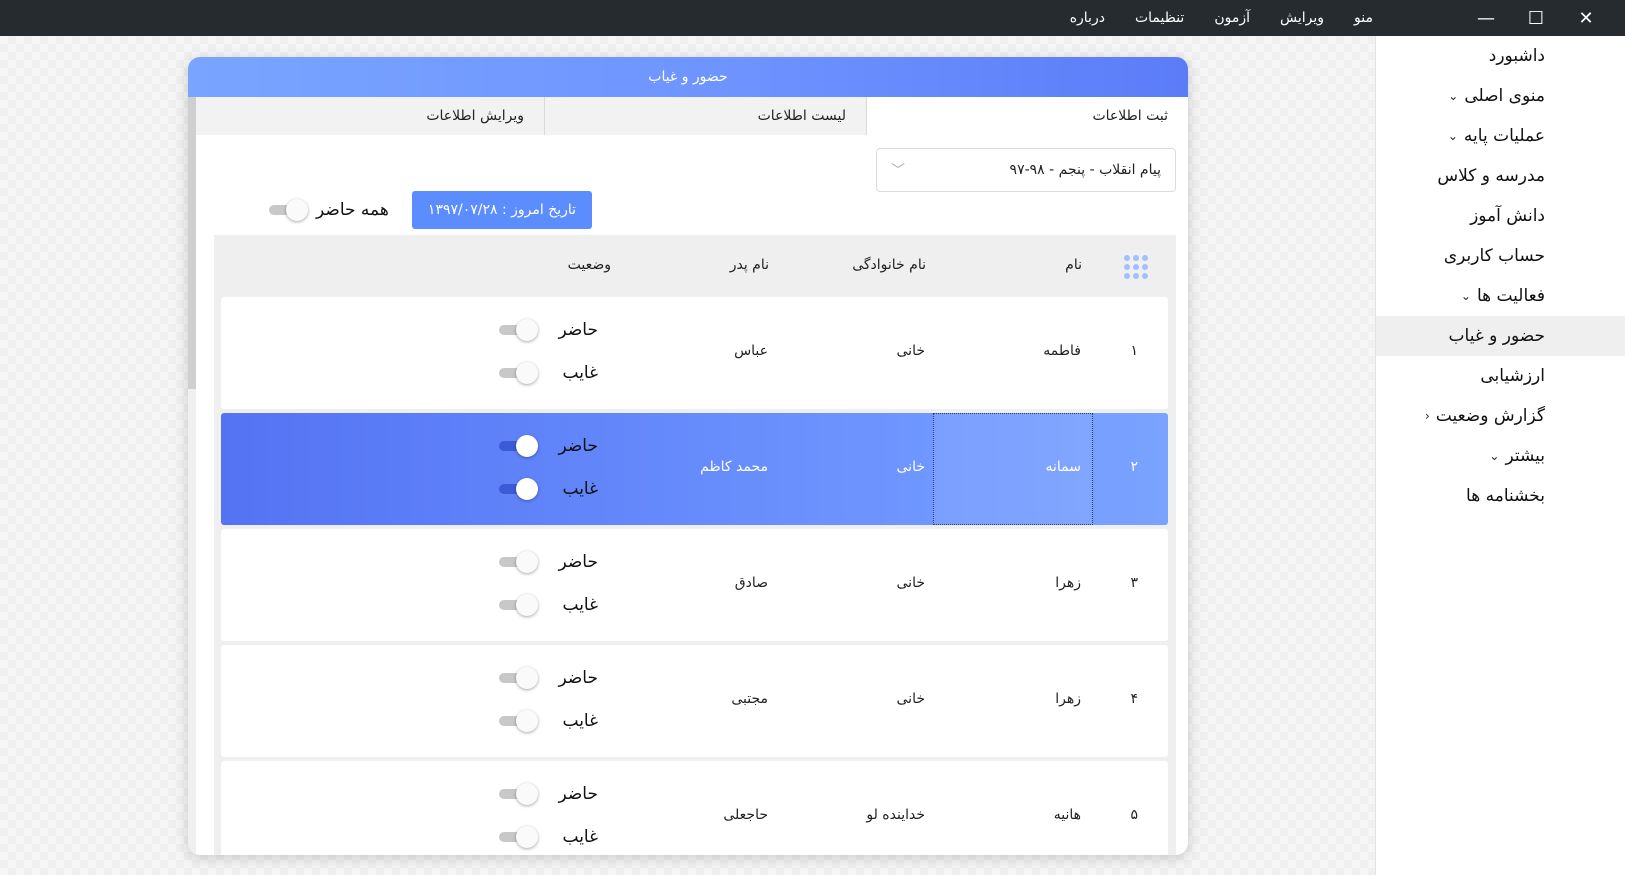  I want to click on menu-item-exam: آزمون, so click(1232, 18).